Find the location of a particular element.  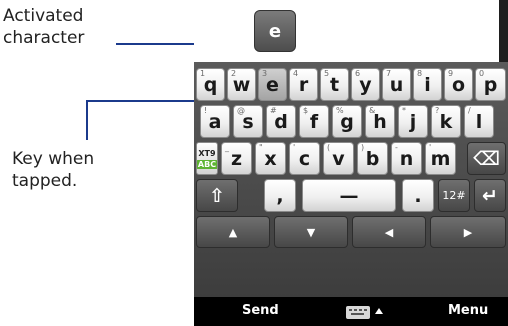

period-key: . is located at coordinates (418, 195).